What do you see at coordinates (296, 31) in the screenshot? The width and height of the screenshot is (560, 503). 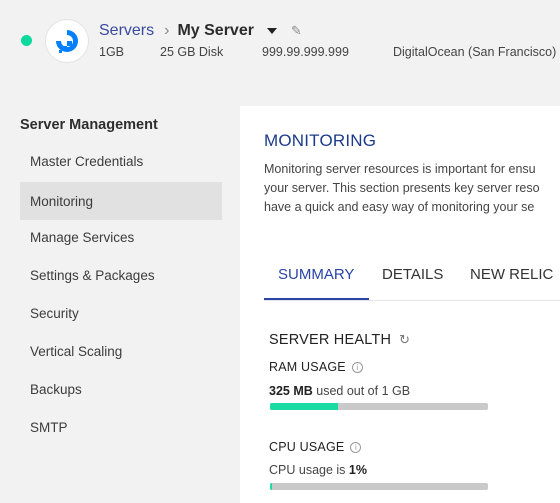 I see `pencil-icon: ✎` at bounding box center [296, 31].